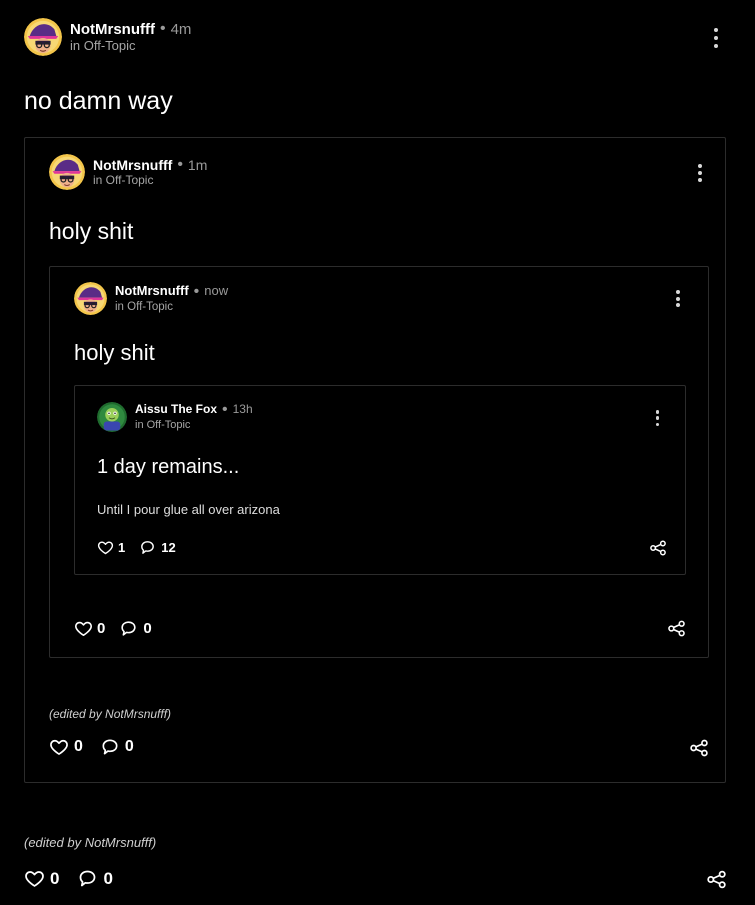  I want to click on like-button: 1, so click(111, 547).